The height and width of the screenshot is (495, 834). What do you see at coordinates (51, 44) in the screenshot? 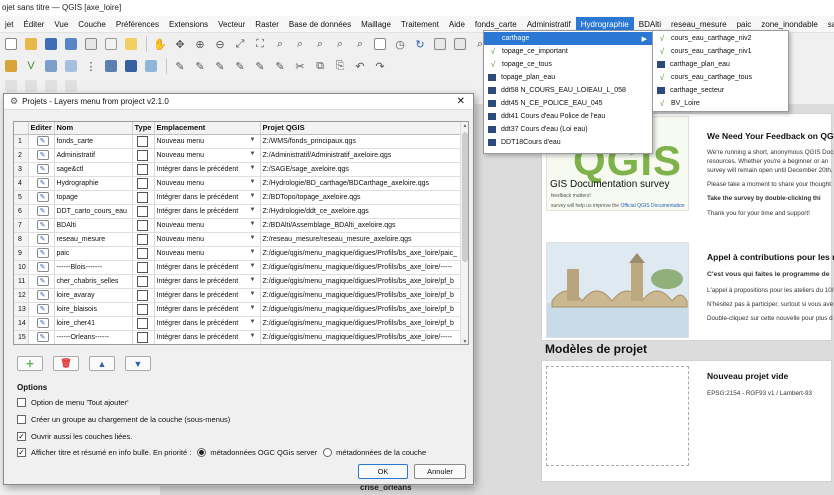
I see `save-project-icon` at bounding box center [51, 44].